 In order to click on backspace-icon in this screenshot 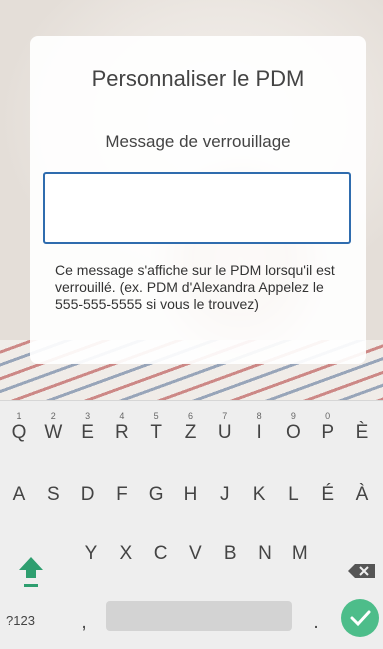, I will do `click(361, 571)`.